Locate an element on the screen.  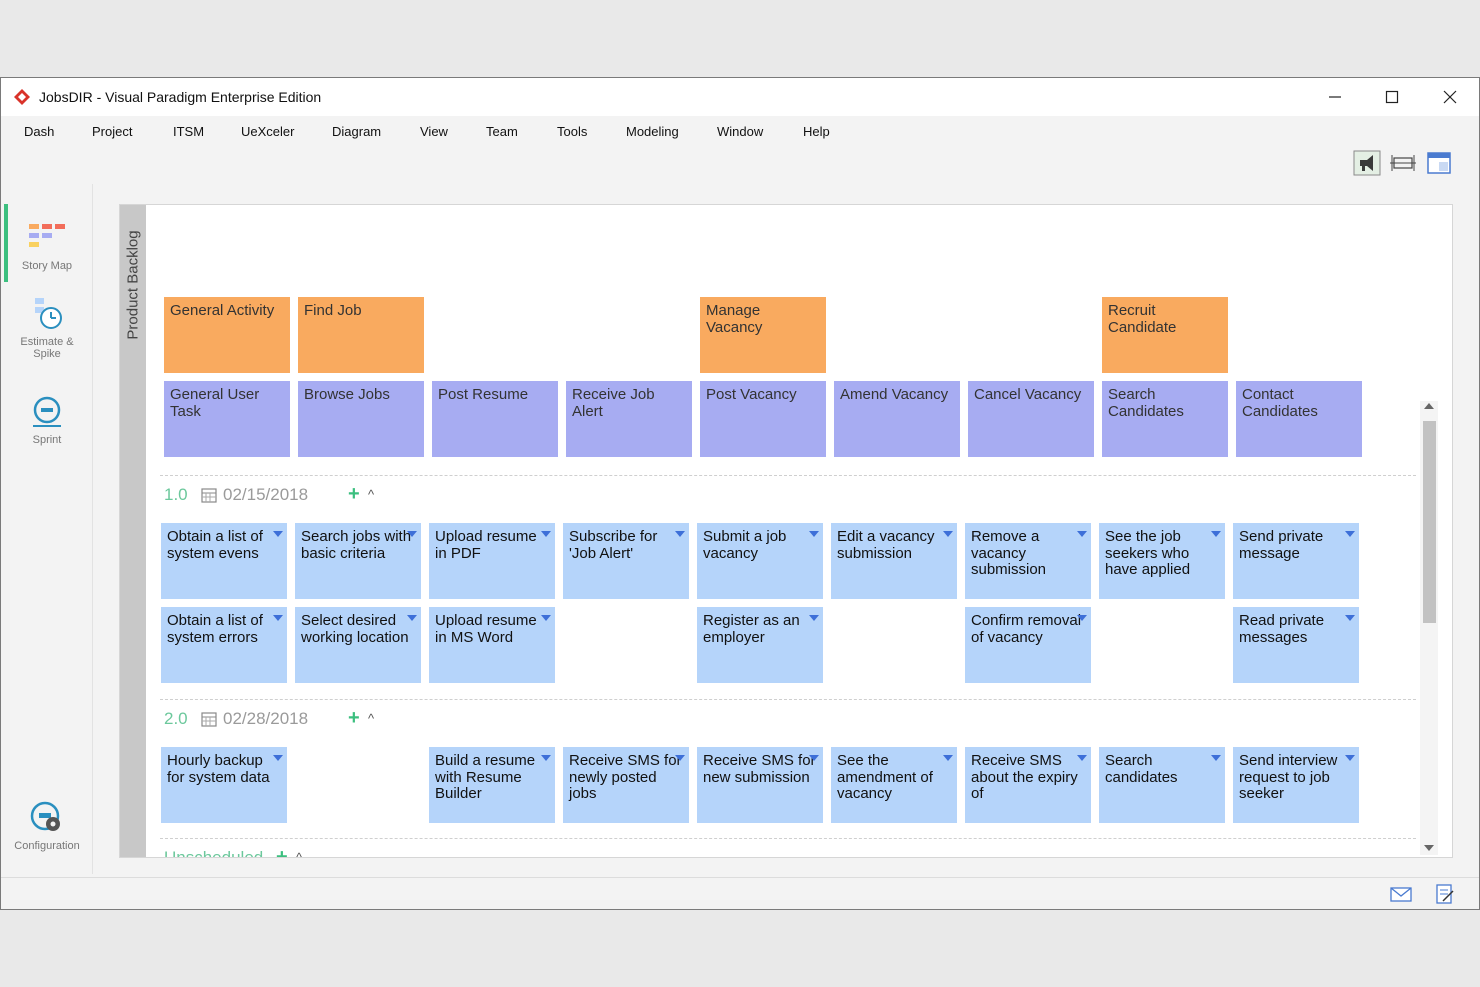
release-header: Unscheduled + ^ is located at coordinates (314, 849).